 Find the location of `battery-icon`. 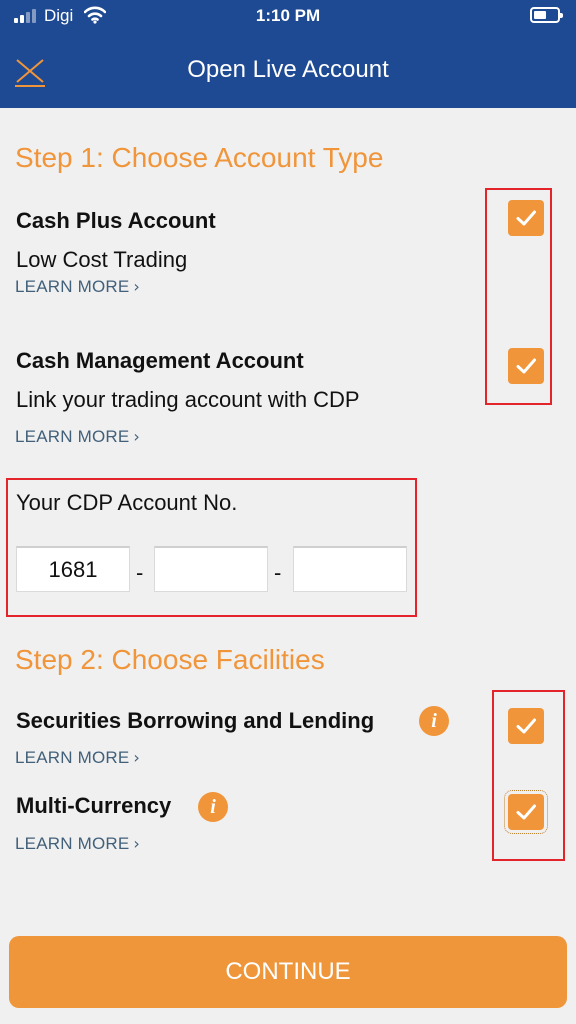

battery-icon is located at coordinates (546, 15).